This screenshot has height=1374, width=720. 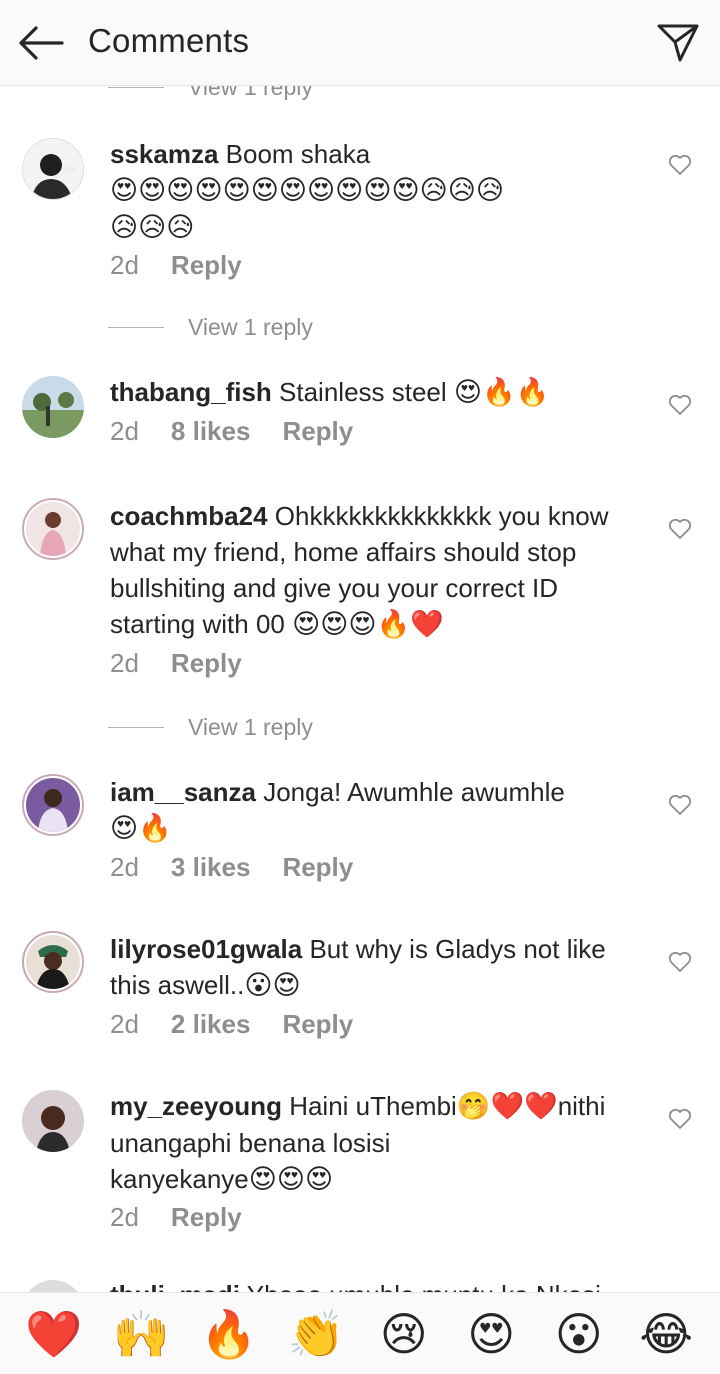 What do you see at coordinates (334, 588) in the screenshot?
I see `comment-text: bullshiting and give you your correct ID` at bounding box center [334, 588].